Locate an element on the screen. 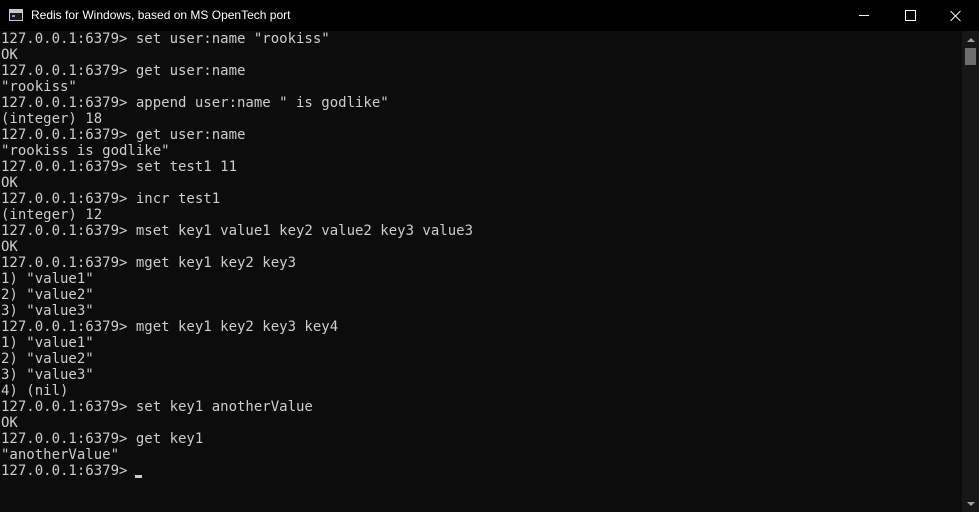  console-line: "anotherValue" is located at coordinates (60, 455).